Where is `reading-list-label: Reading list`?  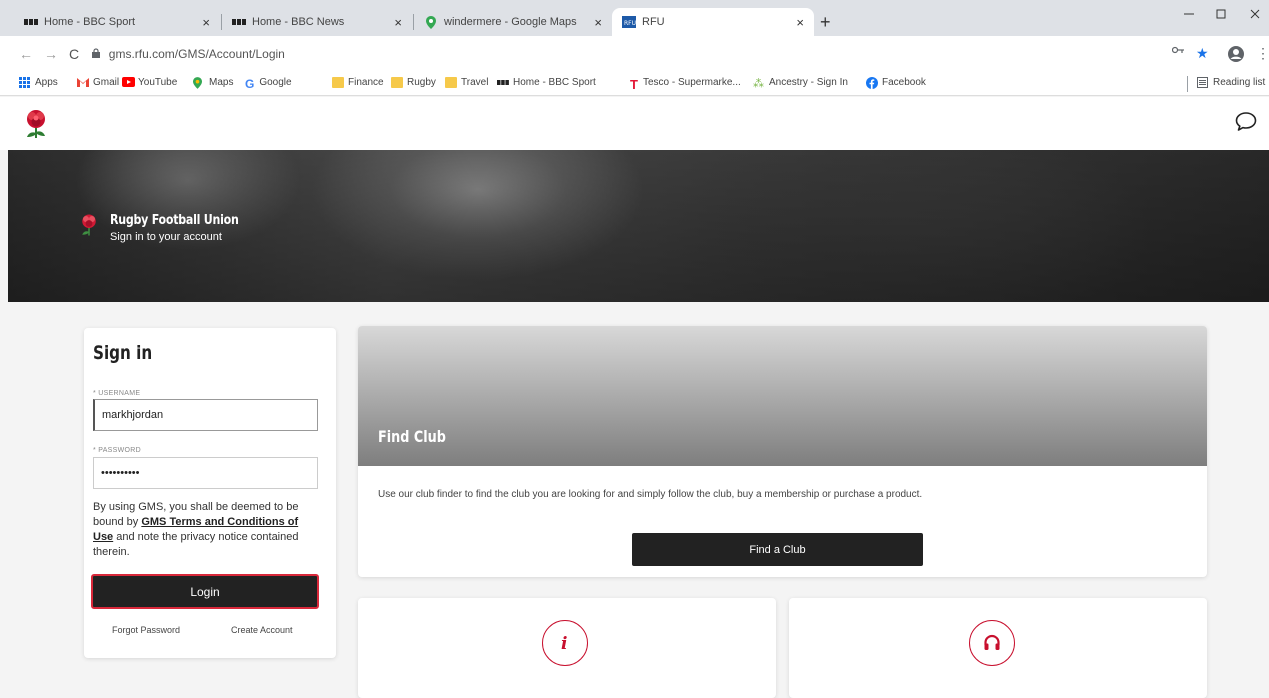 reading-list-label: Reading list is located at coordinates (1239, 82).